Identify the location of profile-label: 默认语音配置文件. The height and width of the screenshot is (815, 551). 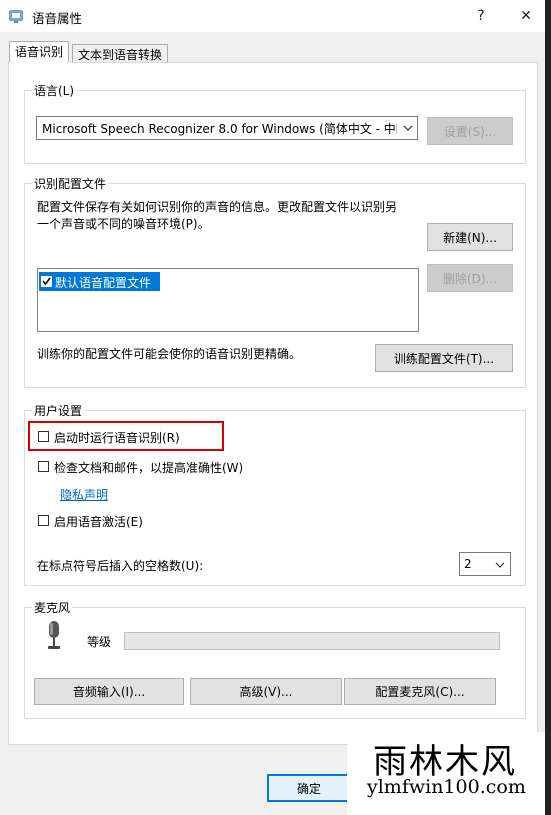
(103, 283).